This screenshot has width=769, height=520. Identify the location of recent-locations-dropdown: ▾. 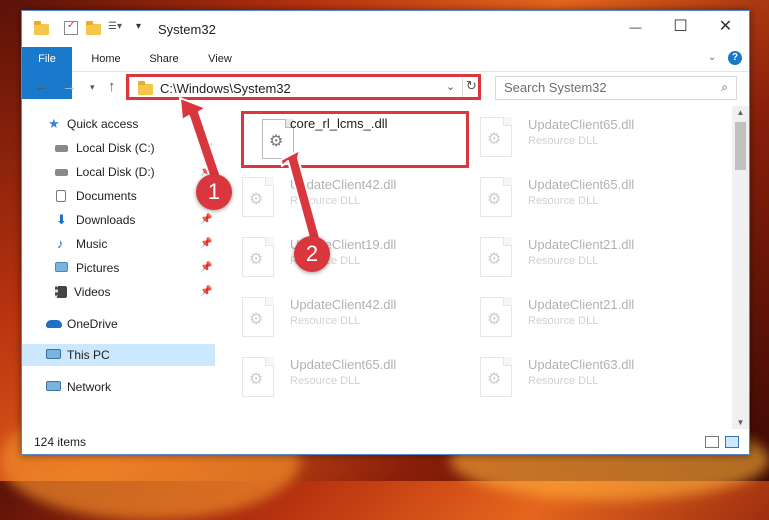
(92, 87).